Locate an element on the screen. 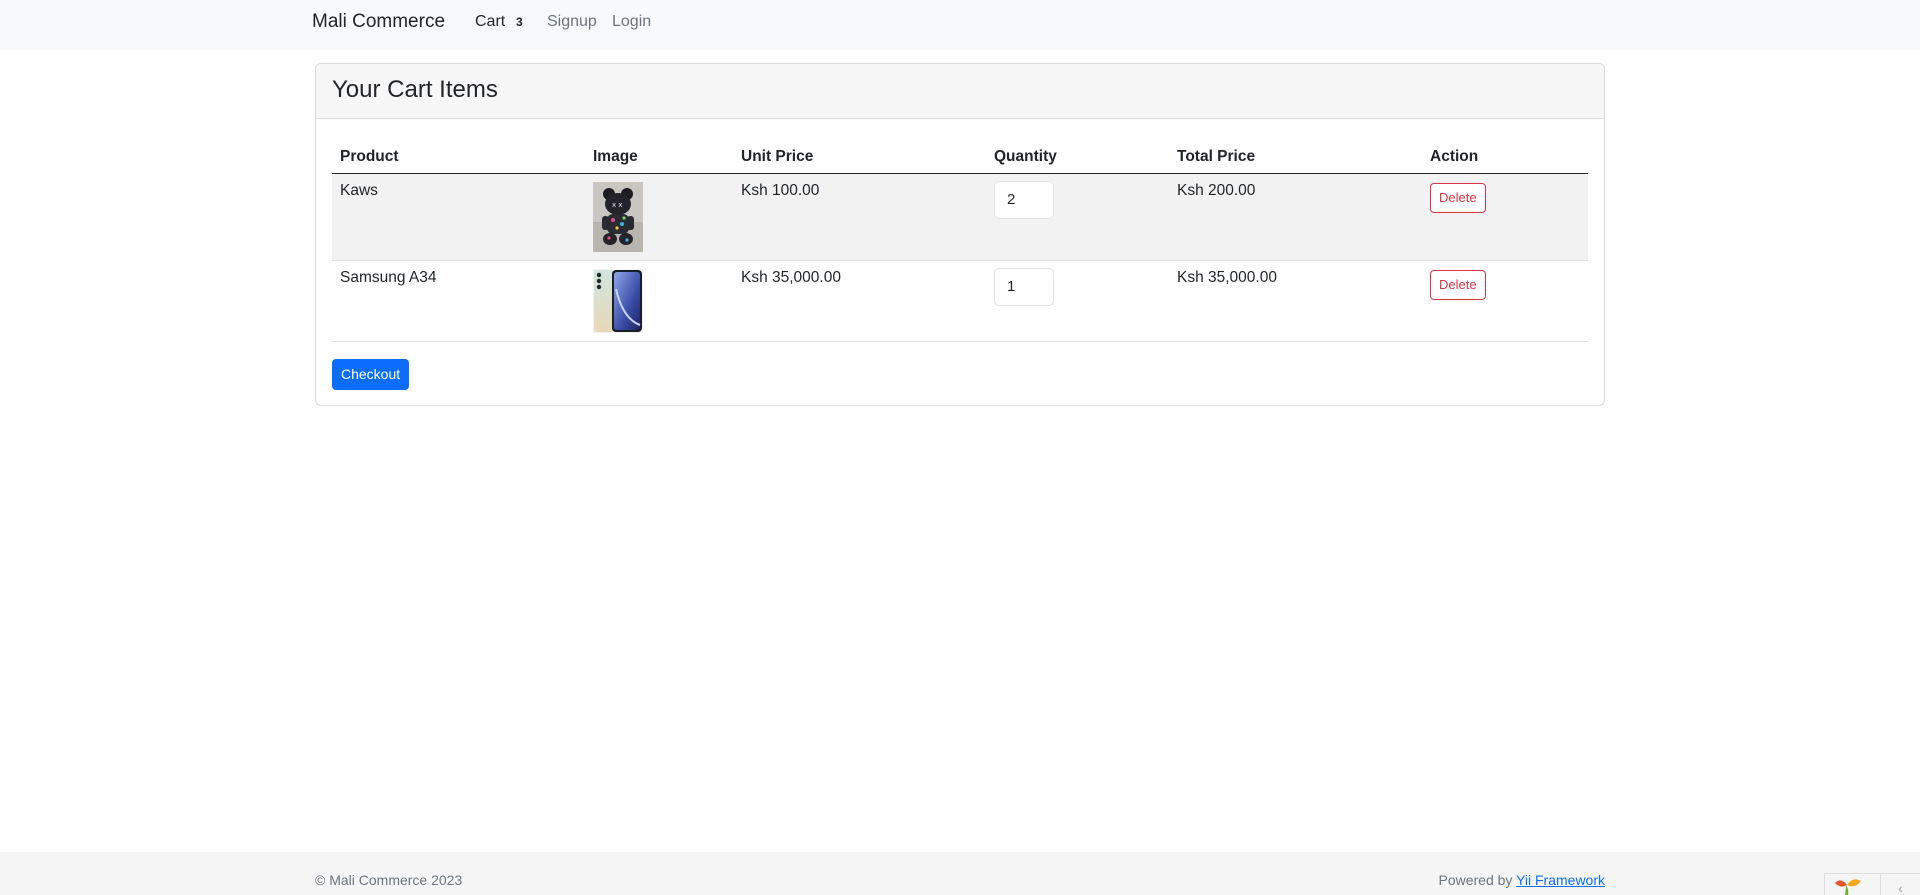  unit-price: Ksh 35,000.00 is located at coordinates (859, 301).